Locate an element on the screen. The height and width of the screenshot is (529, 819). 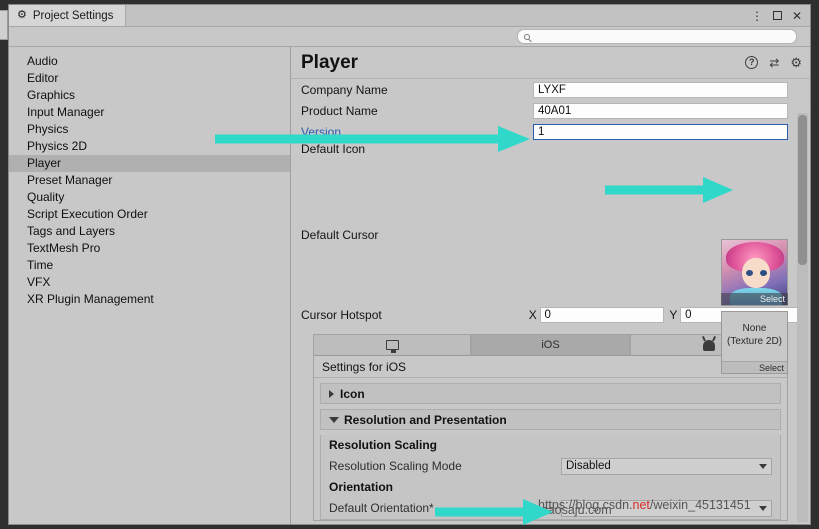
platform-tab-bar: iOS is located at coordinates (550, 345).